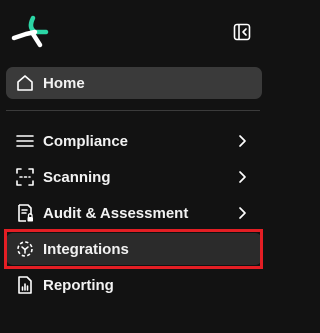  I want to click on sidebar-item-label: Audit & Assessment, so click(116, 213).